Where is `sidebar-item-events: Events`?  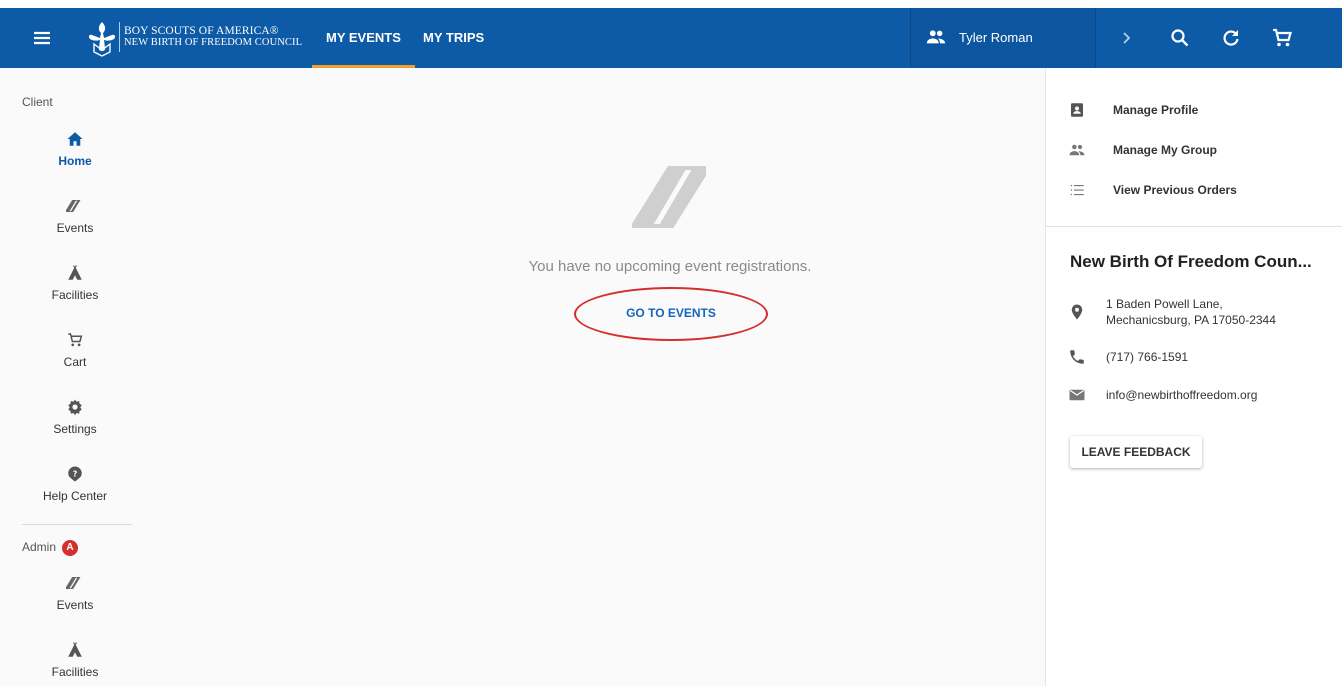
sidebar-item-events: Events is located at coordinates (75, 225).